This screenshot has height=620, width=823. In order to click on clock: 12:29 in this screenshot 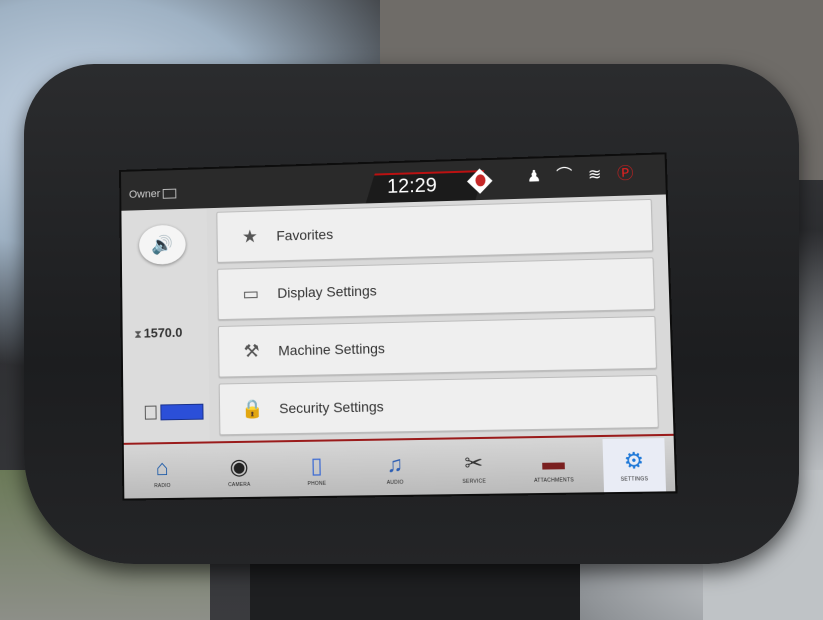, I will do `click(412, 186)`.